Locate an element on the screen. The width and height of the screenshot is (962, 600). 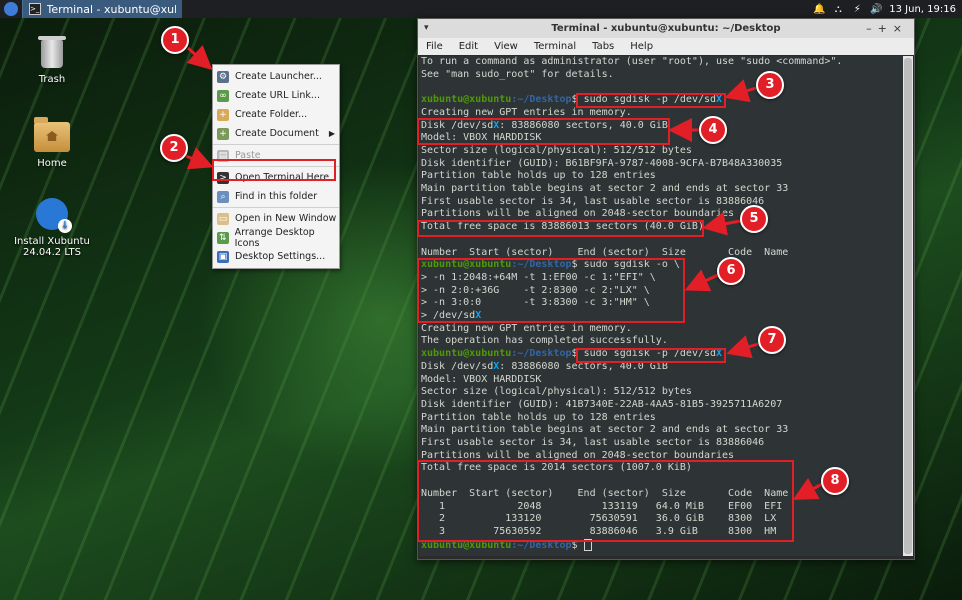
menu-item-create-document: + Create Document ▶ is located at coordinates (276, 133).